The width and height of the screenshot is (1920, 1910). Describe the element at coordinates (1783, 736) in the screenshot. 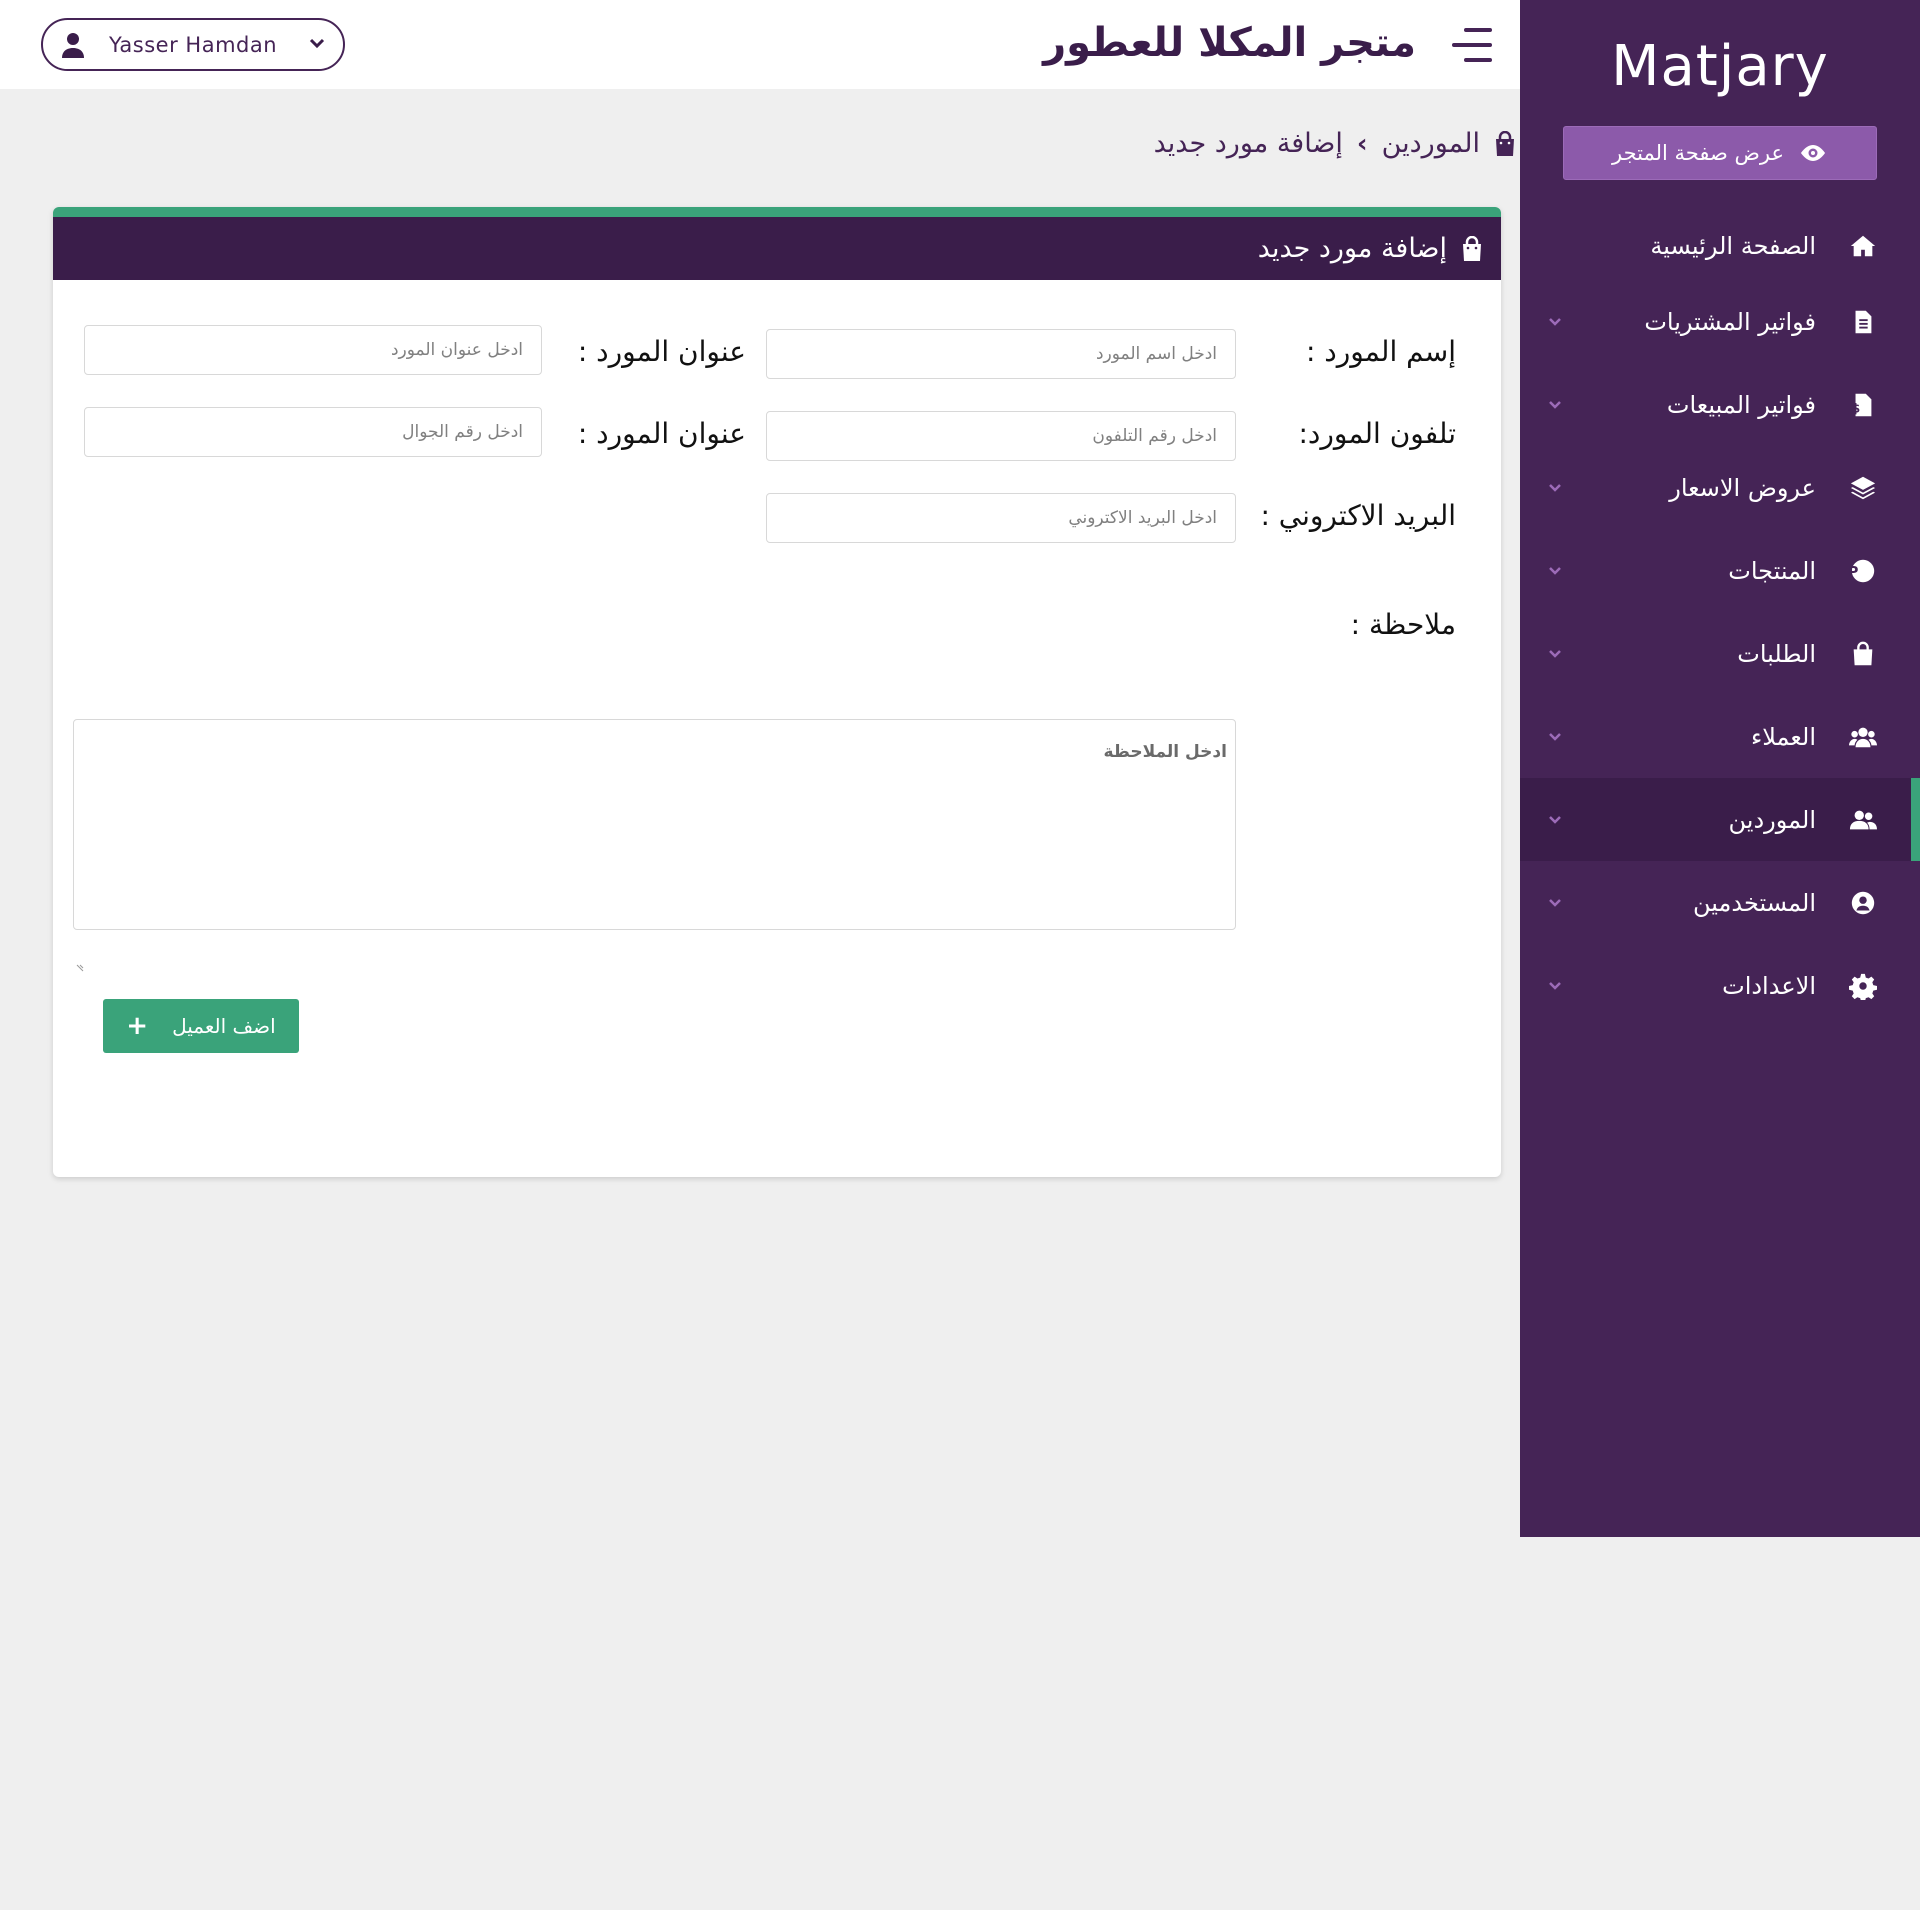

I see `sidebar-item-label: العملاء` at that location.